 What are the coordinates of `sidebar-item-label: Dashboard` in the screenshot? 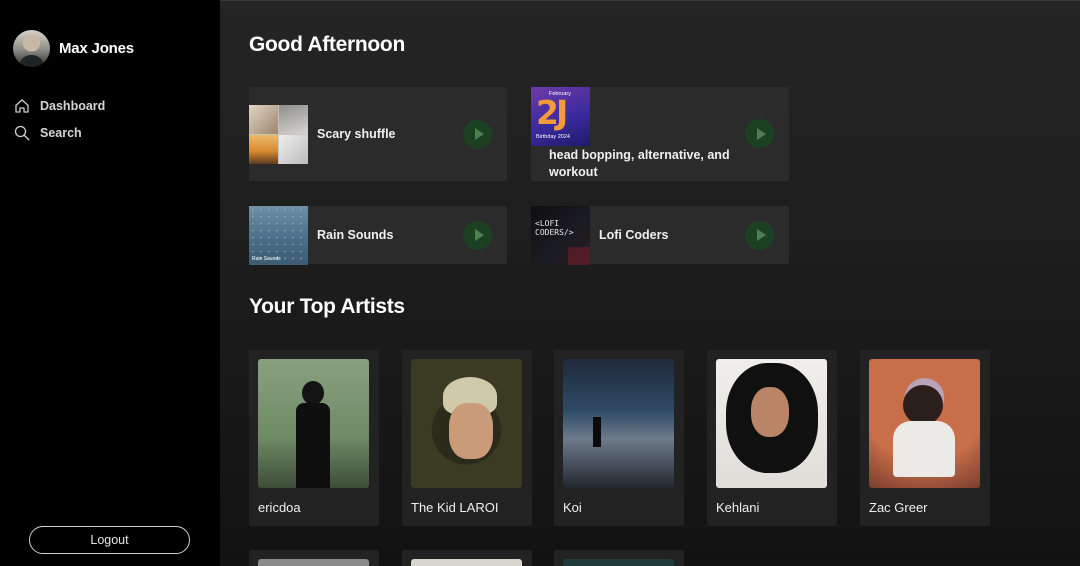 It's located at (73, 106).